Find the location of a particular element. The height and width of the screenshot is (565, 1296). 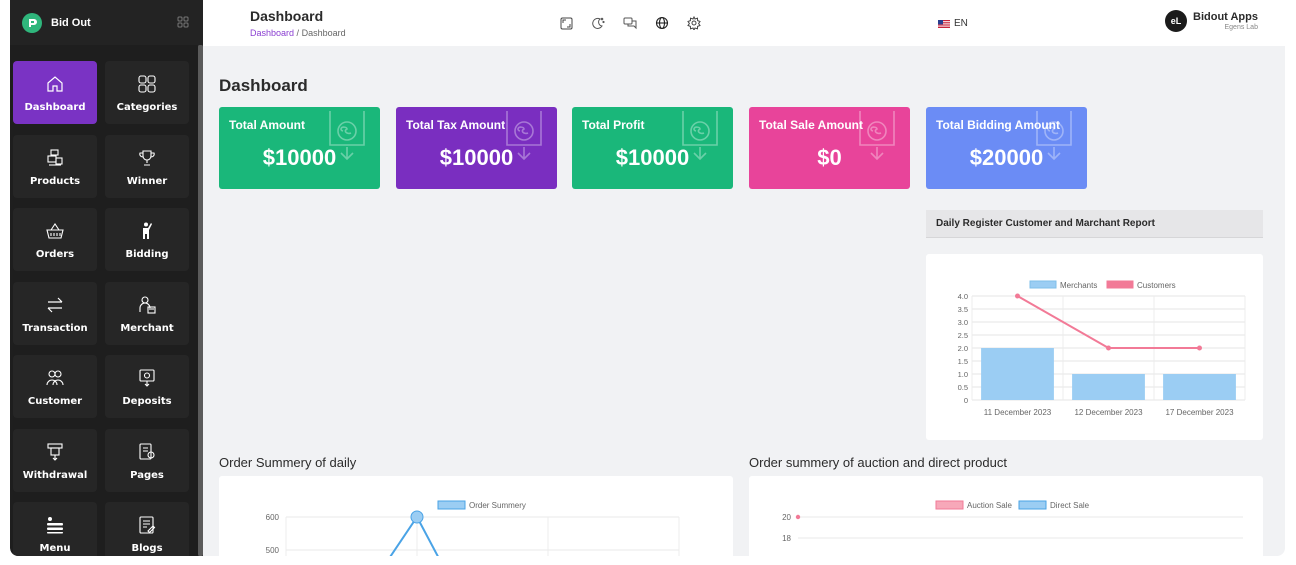

y-tick-label: 1.0 is located at coordinates (963, 374).